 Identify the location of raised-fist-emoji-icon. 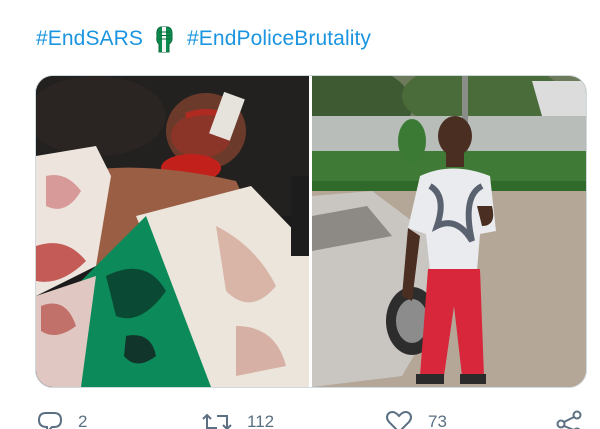
(164, 39).